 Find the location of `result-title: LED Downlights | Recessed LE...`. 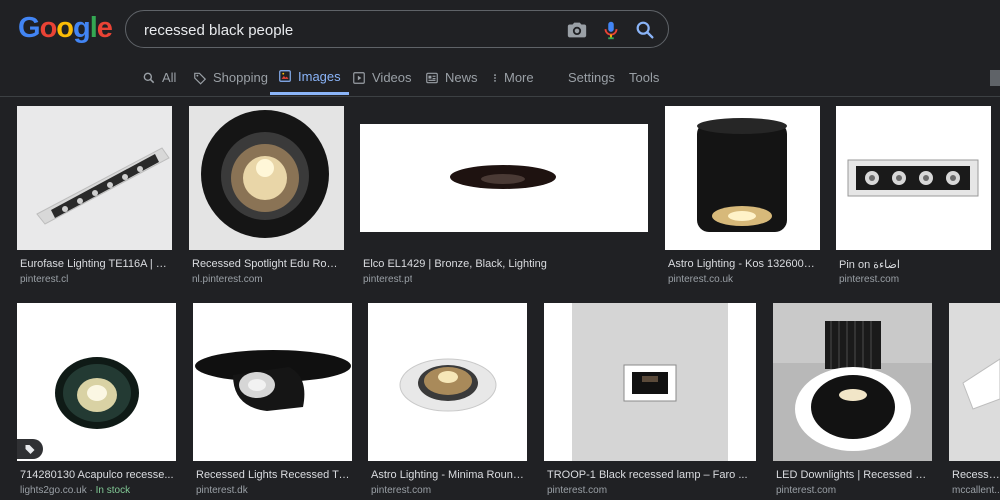

result-title: LED Downlights | Recessed LE... is located at coordinates (853, 475).